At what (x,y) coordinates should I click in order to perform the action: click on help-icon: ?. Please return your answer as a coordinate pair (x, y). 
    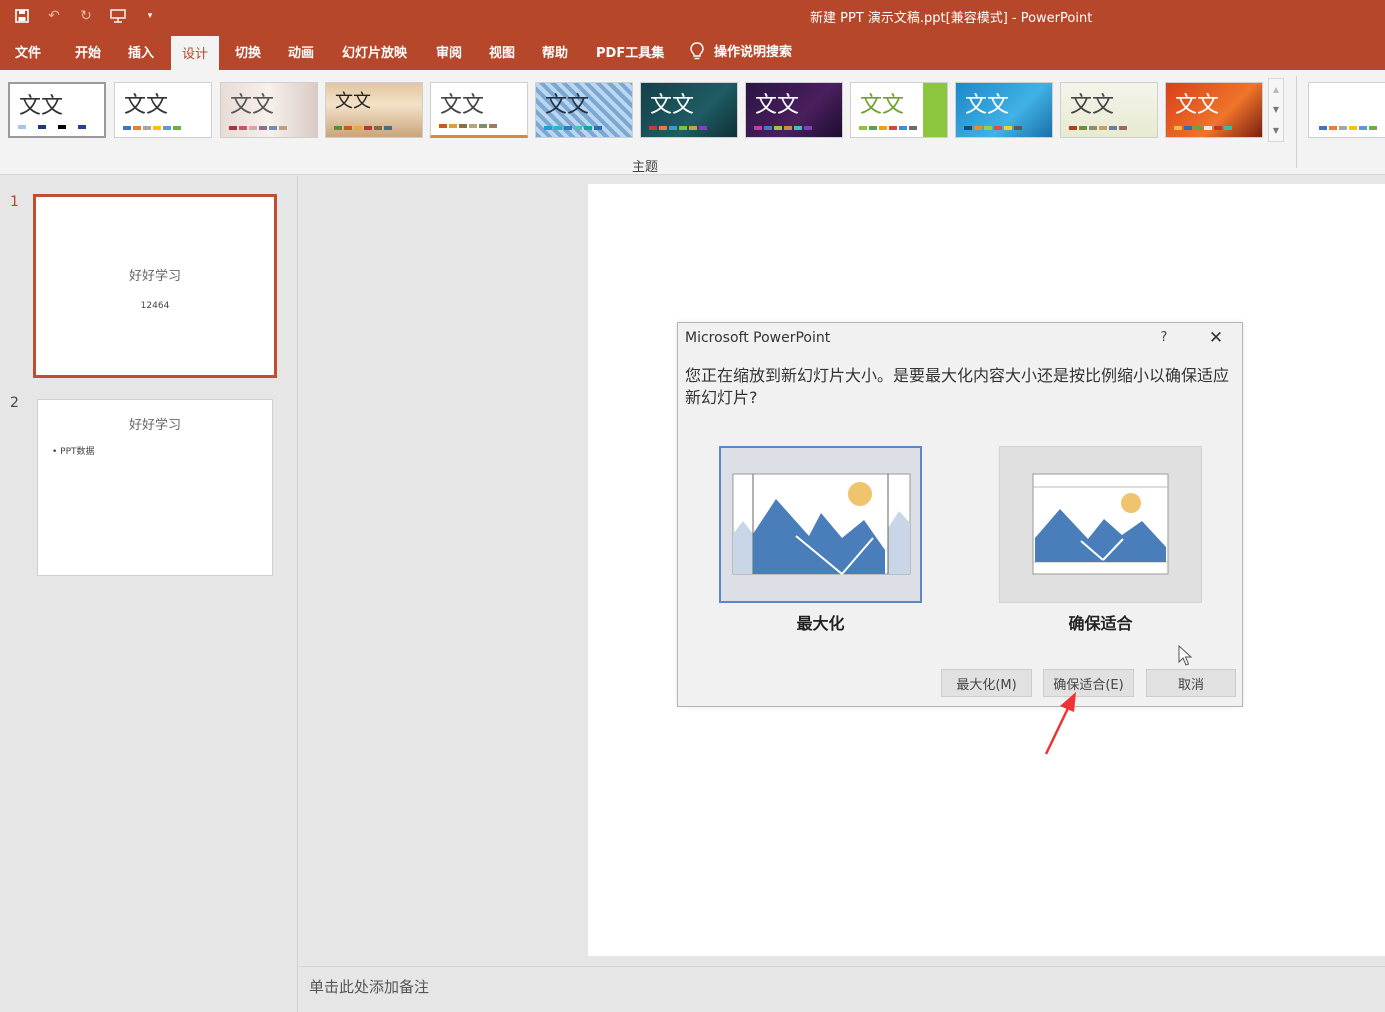
    Looking at the image, I should click on (1164, 338).